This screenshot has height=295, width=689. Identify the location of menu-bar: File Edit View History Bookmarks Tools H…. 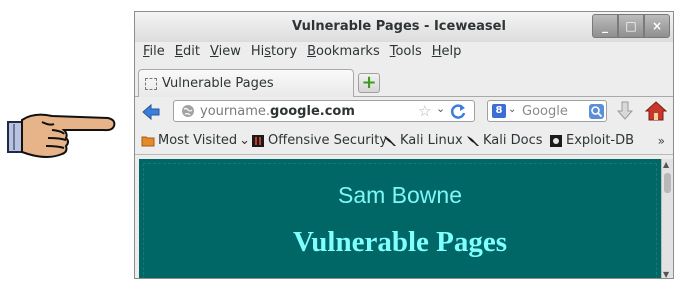
(404, 54).